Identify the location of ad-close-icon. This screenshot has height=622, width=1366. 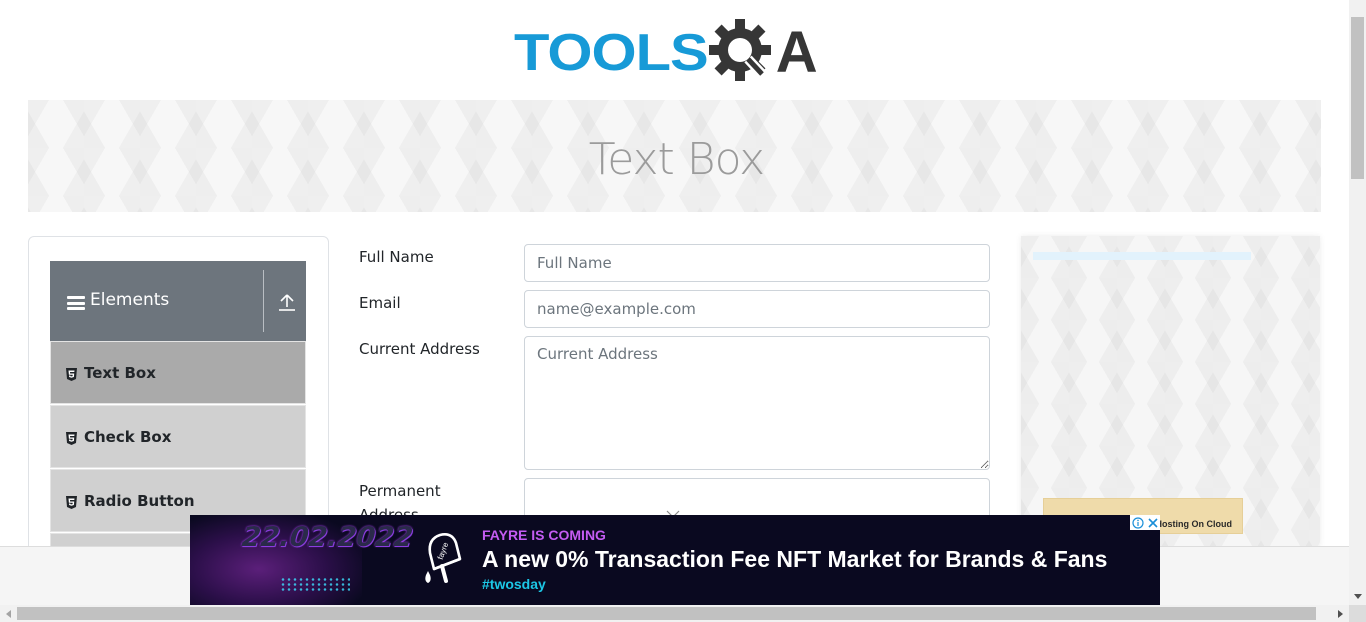
(1152, 522).